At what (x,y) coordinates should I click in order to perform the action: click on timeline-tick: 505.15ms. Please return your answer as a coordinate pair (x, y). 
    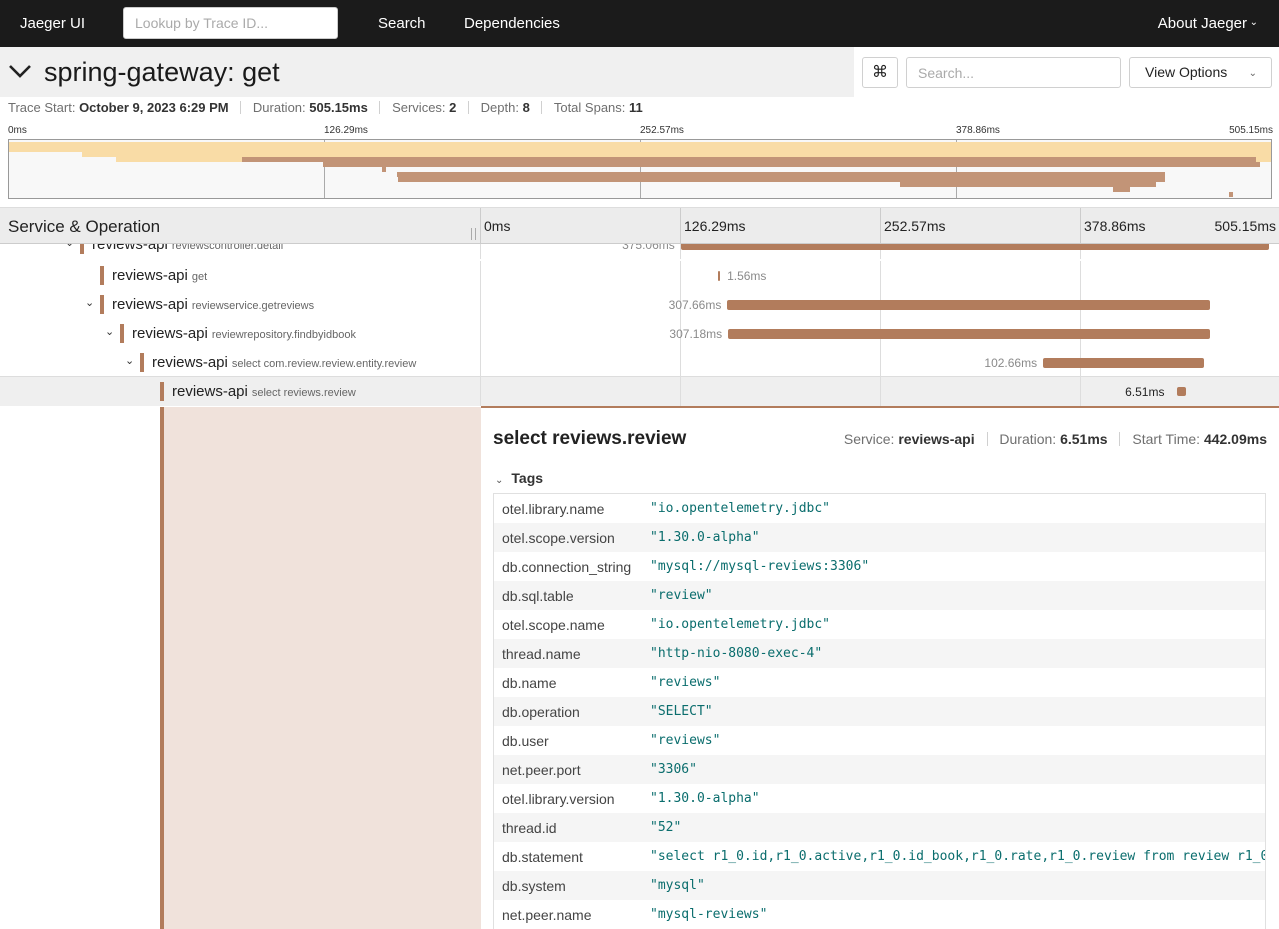
    Looking at the image, I should click on (1245, 226).